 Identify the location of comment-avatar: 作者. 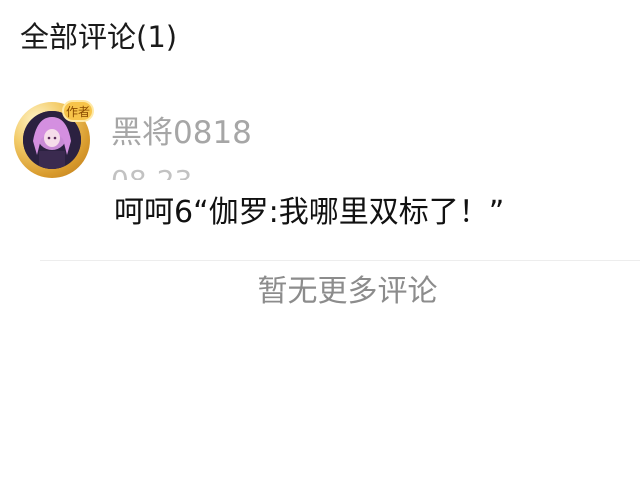
(52, 140).